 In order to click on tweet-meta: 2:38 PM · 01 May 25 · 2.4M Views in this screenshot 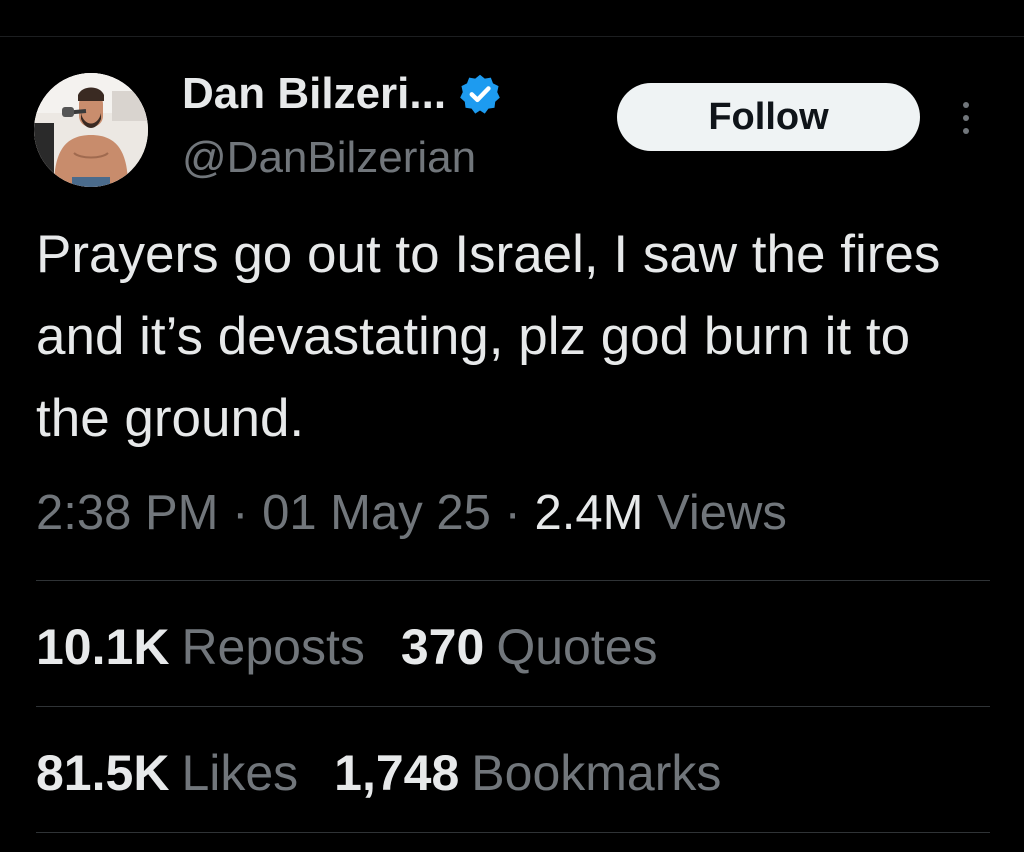, I will do `click(411, 513)`.